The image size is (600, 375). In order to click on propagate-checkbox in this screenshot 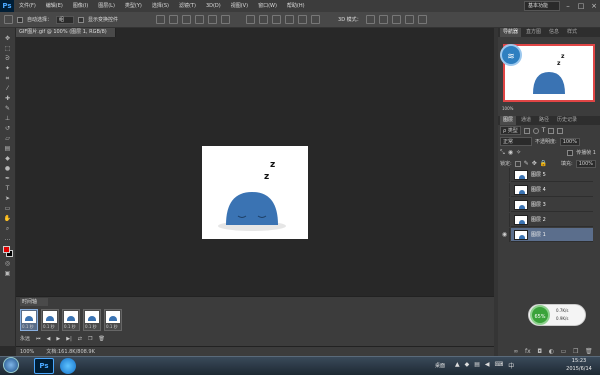, I will do `click(570, 152)`.